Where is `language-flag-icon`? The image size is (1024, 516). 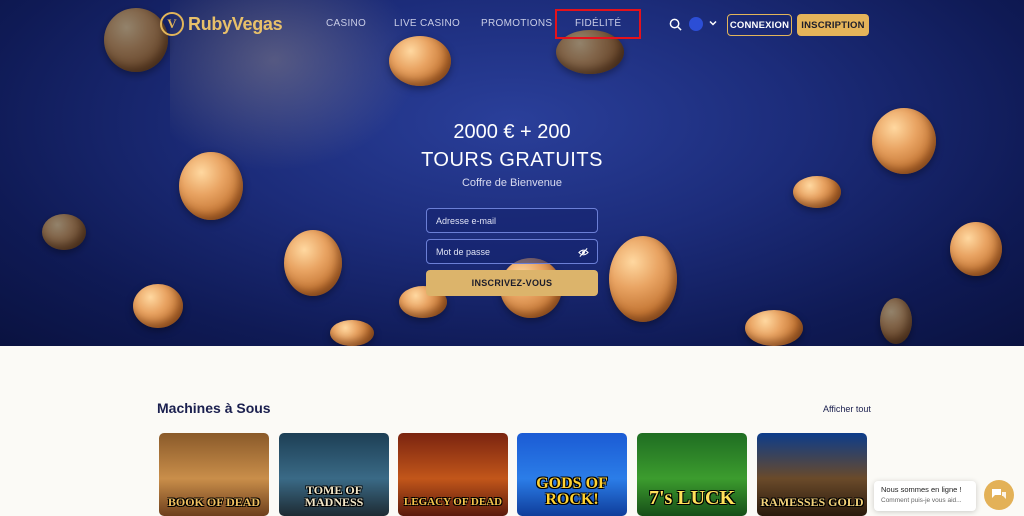 language-flag-icon is located at coordinates (696, 24).